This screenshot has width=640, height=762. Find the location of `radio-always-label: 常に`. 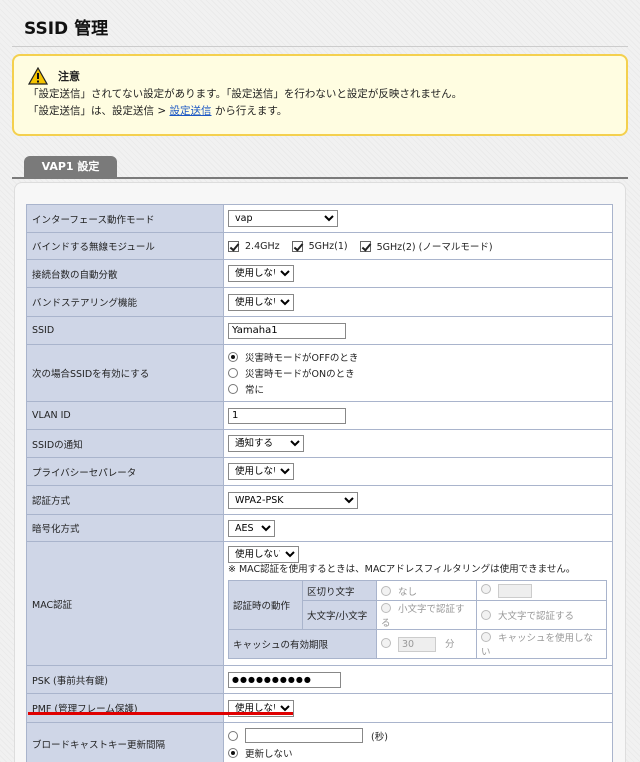

radio-always-label: 常に is located at coordinates (255, 390).